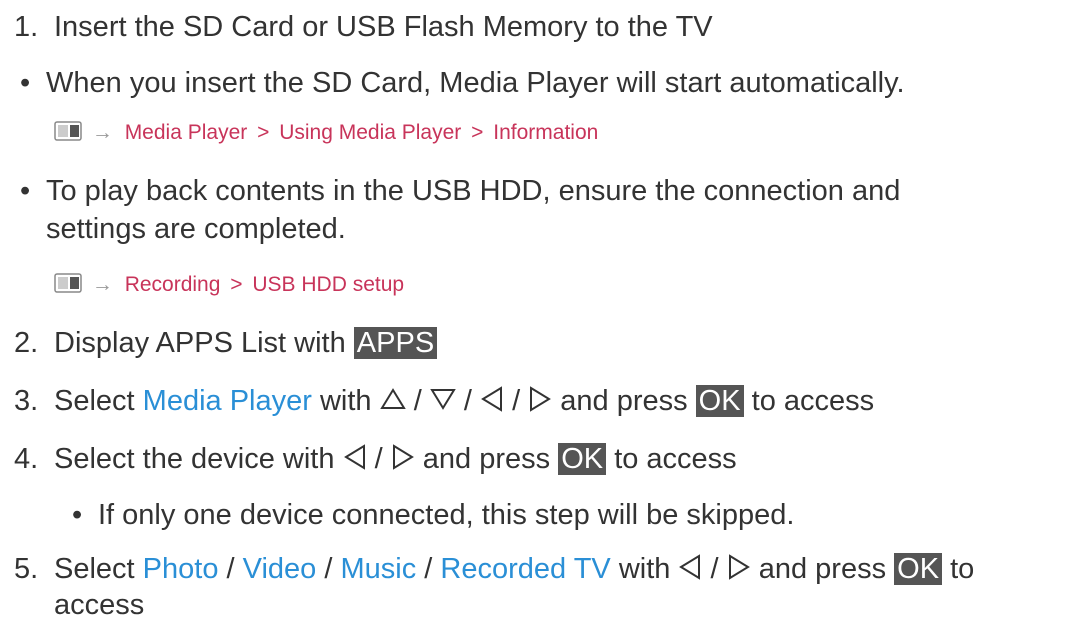 The image size is (1080, 623). I want to click on reference-recording: → Recording > USB HDD setup, so click(229, 285).